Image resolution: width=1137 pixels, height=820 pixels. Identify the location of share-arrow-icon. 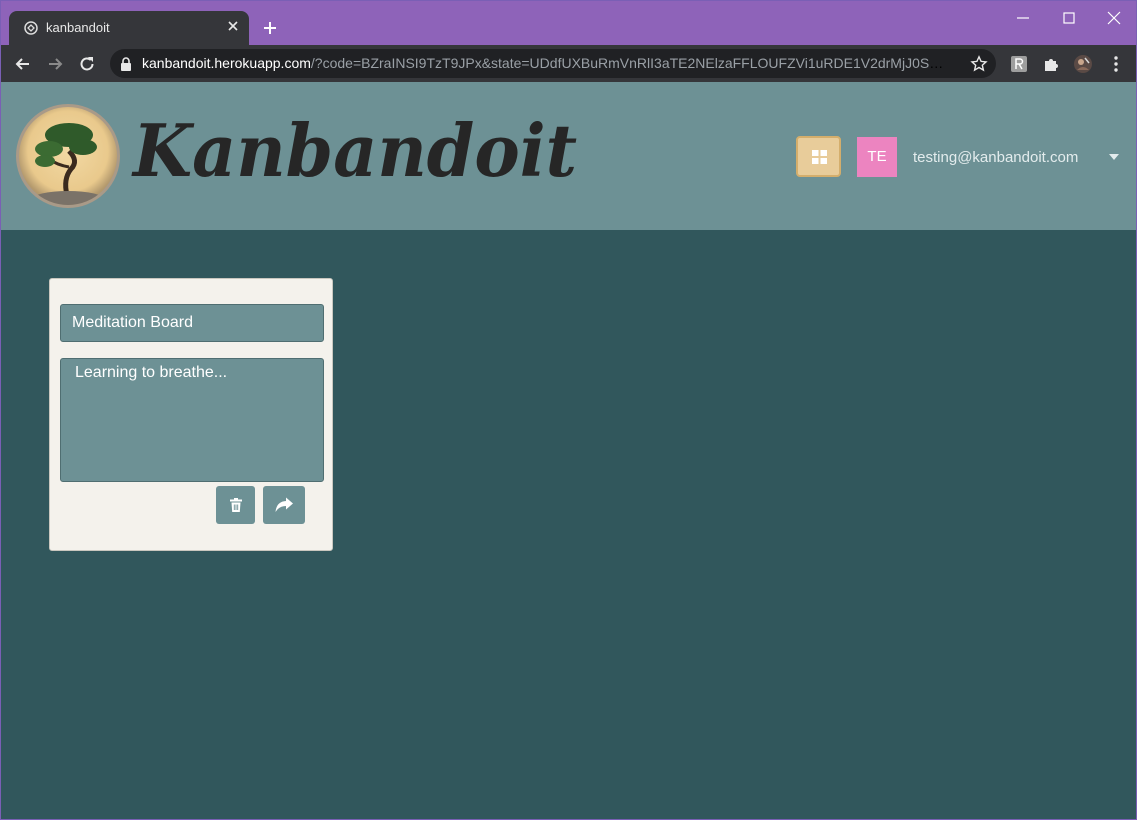
(284, 504).